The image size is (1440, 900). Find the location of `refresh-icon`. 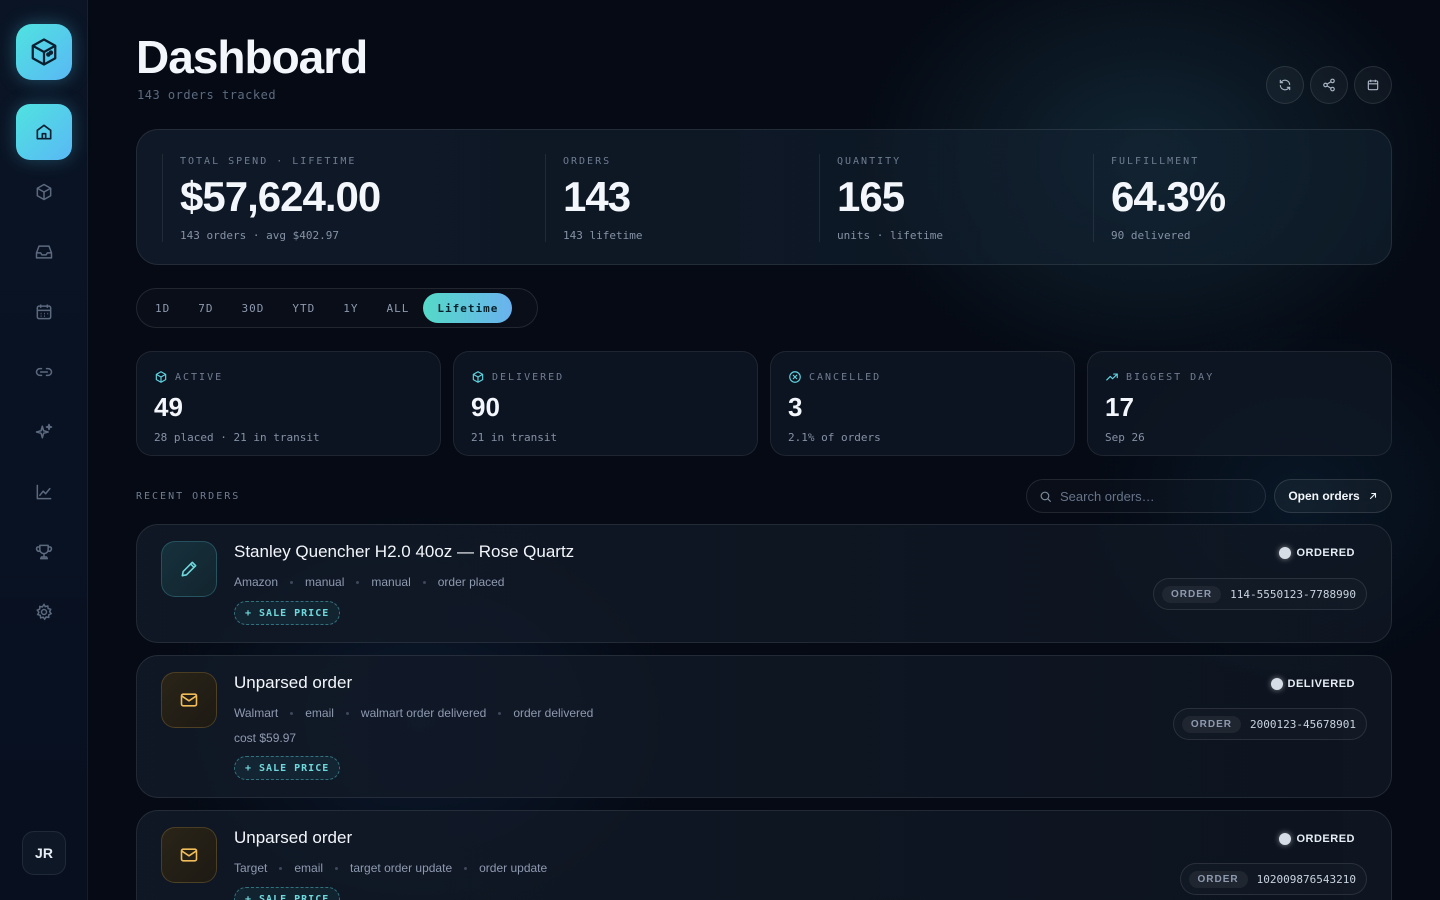

refresh-icon is located at coordinates (1285, 85).